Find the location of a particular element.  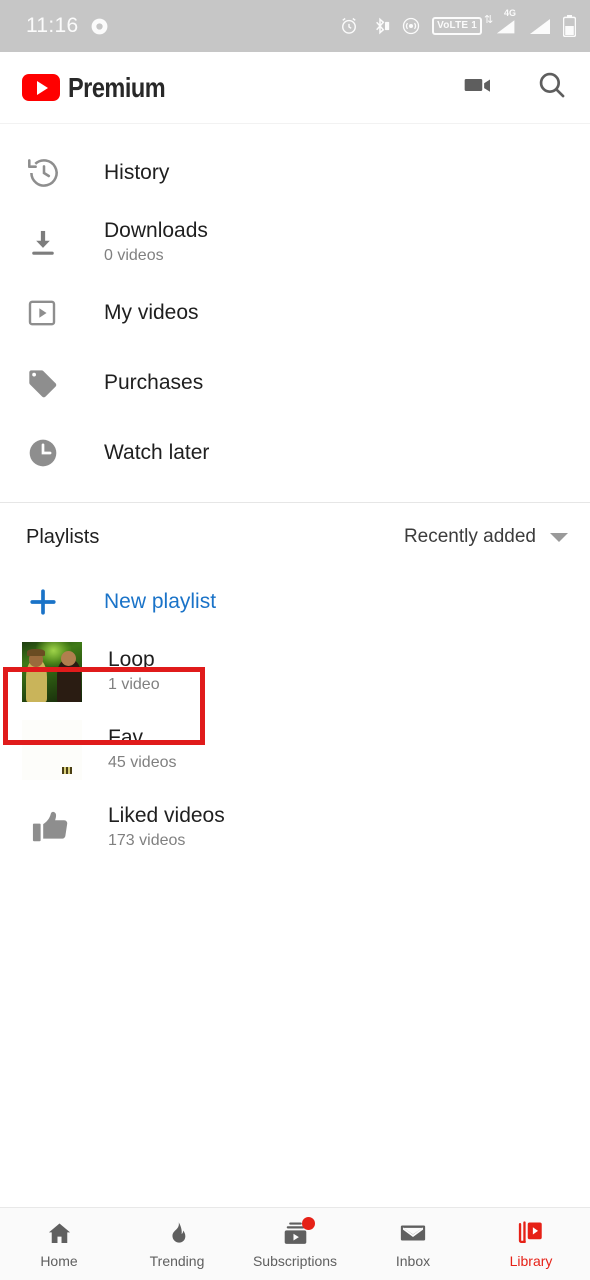

envelope-icon is located at coordinates (413, 1233).